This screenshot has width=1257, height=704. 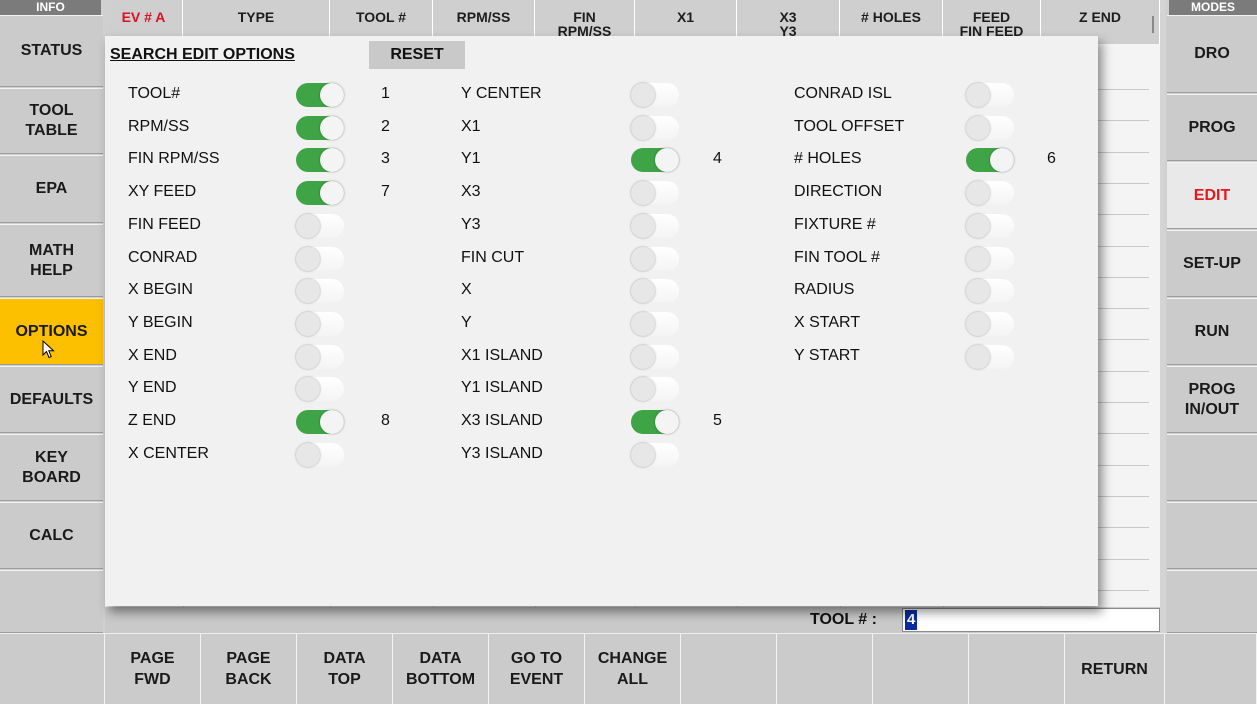 What do you see at coordinates (1031, 620) in the screenshot?
I see `tool-number-input: 4` at bounding box center [1031, 620].